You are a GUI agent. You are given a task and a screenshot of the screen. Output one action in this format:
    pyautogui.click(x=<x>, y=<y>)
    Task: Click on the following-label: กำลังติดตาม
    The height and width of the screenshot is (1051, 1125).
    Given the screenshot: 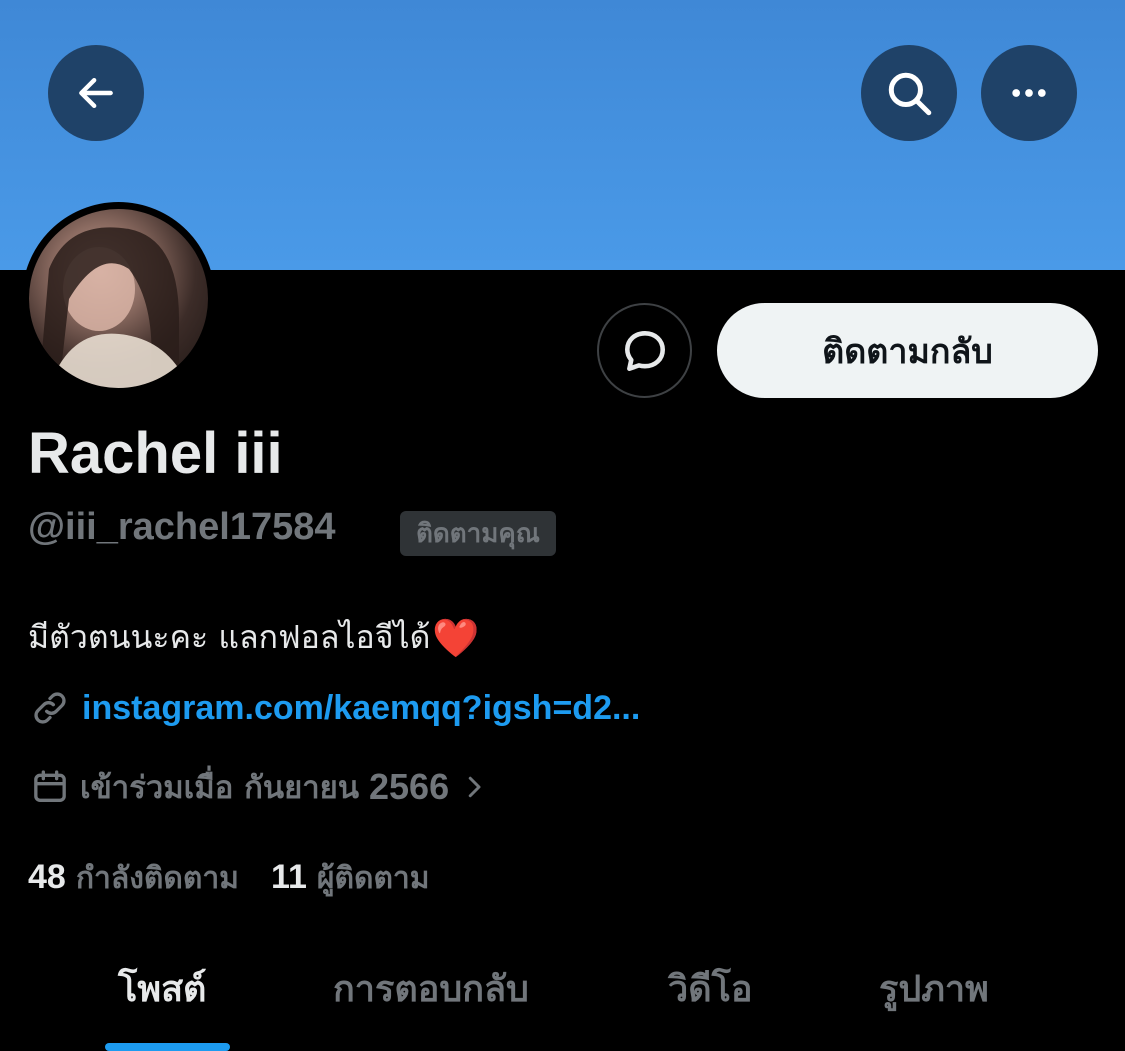 What is the action you would take?
    pyautogui.click(x=157, y=878)
    